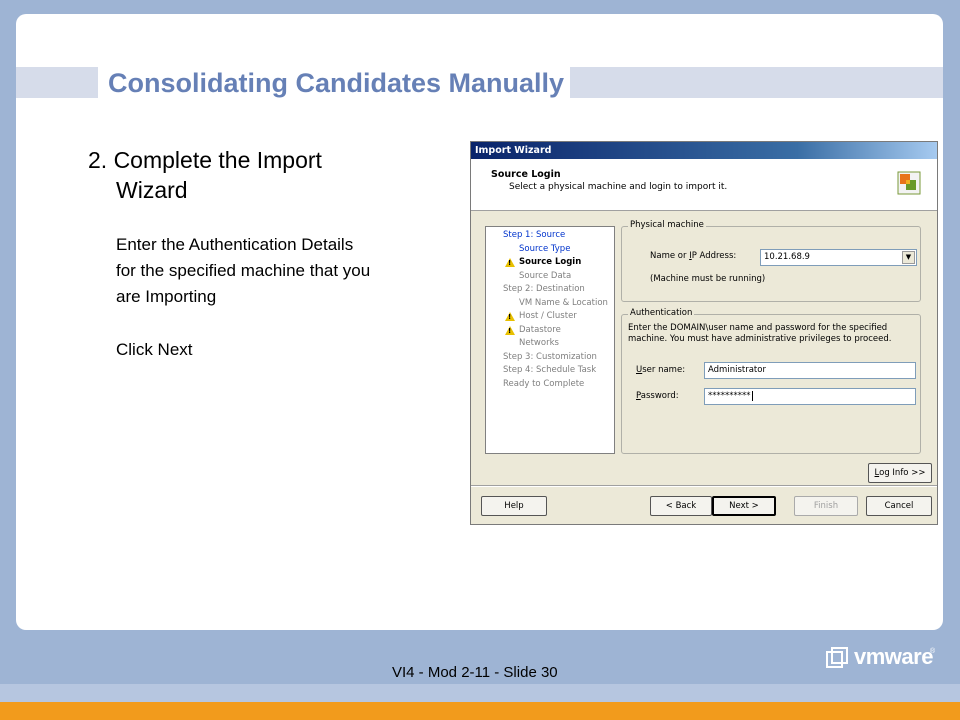 The width and height of the screenshot is (960, 720). I want to click on back-button: < Back, so click(681, 506).